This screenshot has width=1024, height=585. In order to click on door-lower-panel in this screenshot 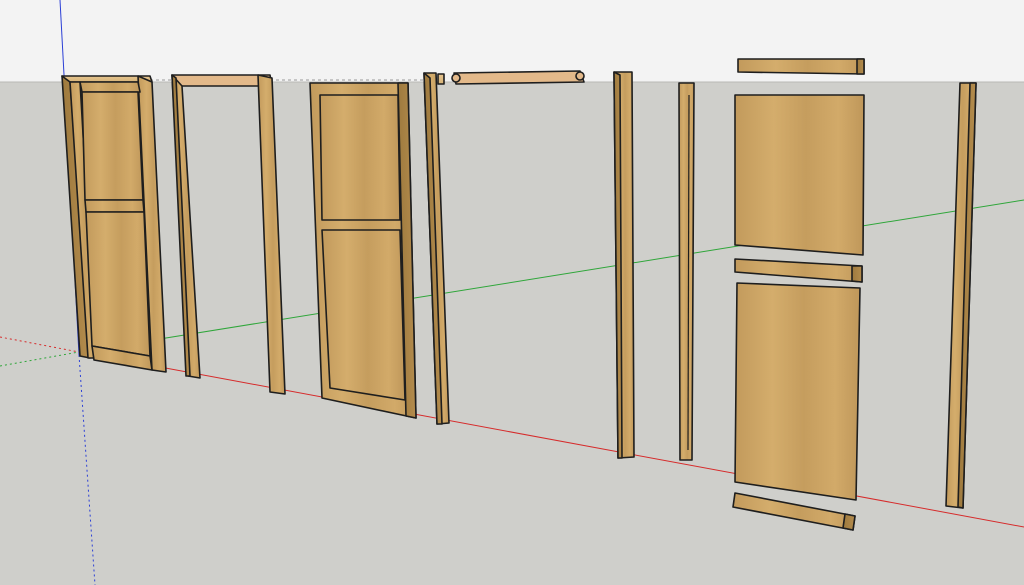, I will do `click(797, 391)`.